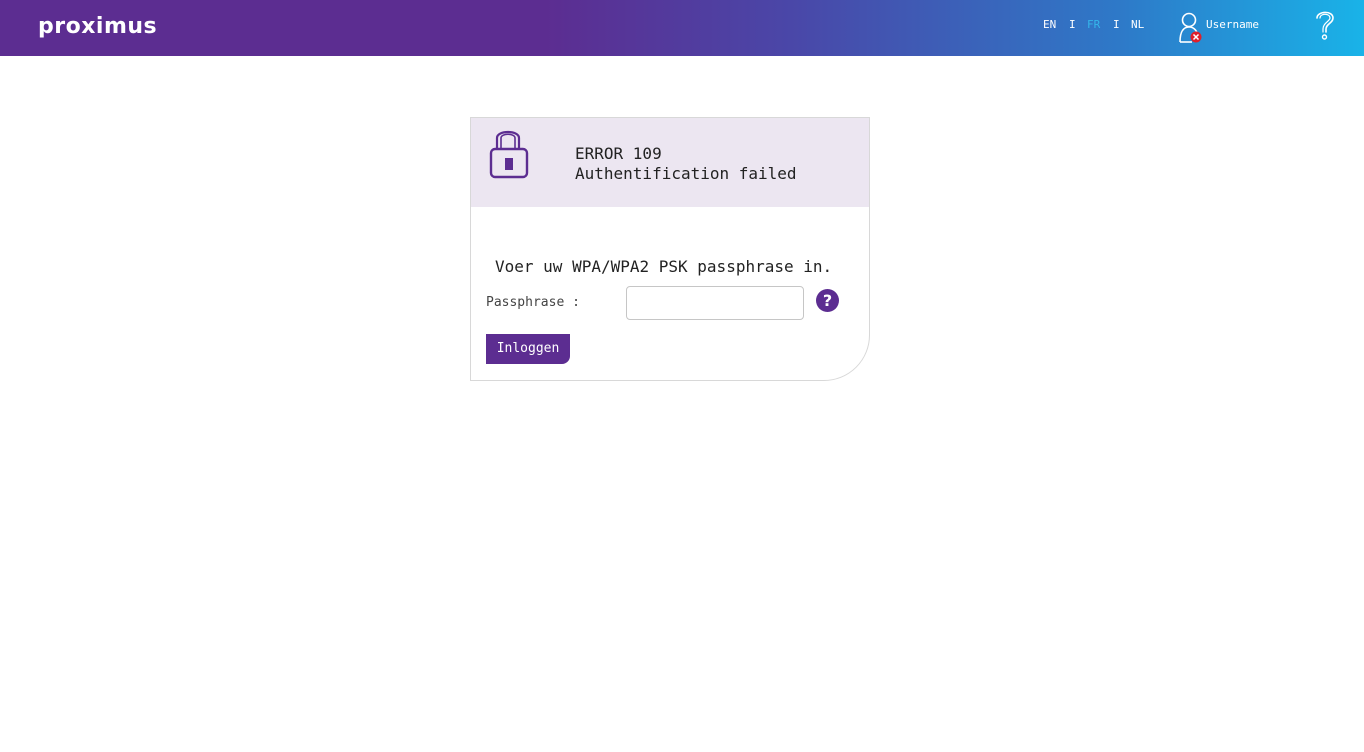 This screenshot has height=752, width=1364. What do you see at coordinates (682, 28) in the screenshot?
I see `top-bar: proximus EN I FR I NL Username` at bounding box center [682, 28].